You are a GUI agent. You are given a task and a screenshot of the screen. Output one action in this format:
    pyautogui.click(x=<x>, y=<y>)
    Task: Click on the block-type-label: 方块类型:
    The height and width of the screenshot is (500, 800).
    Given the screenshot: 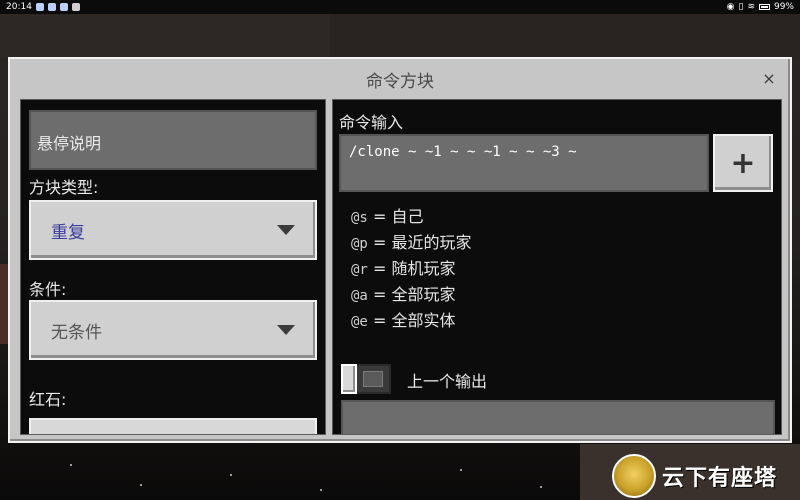 What is the action you would take?
    pyautogui.click(x=64, y=187)
    